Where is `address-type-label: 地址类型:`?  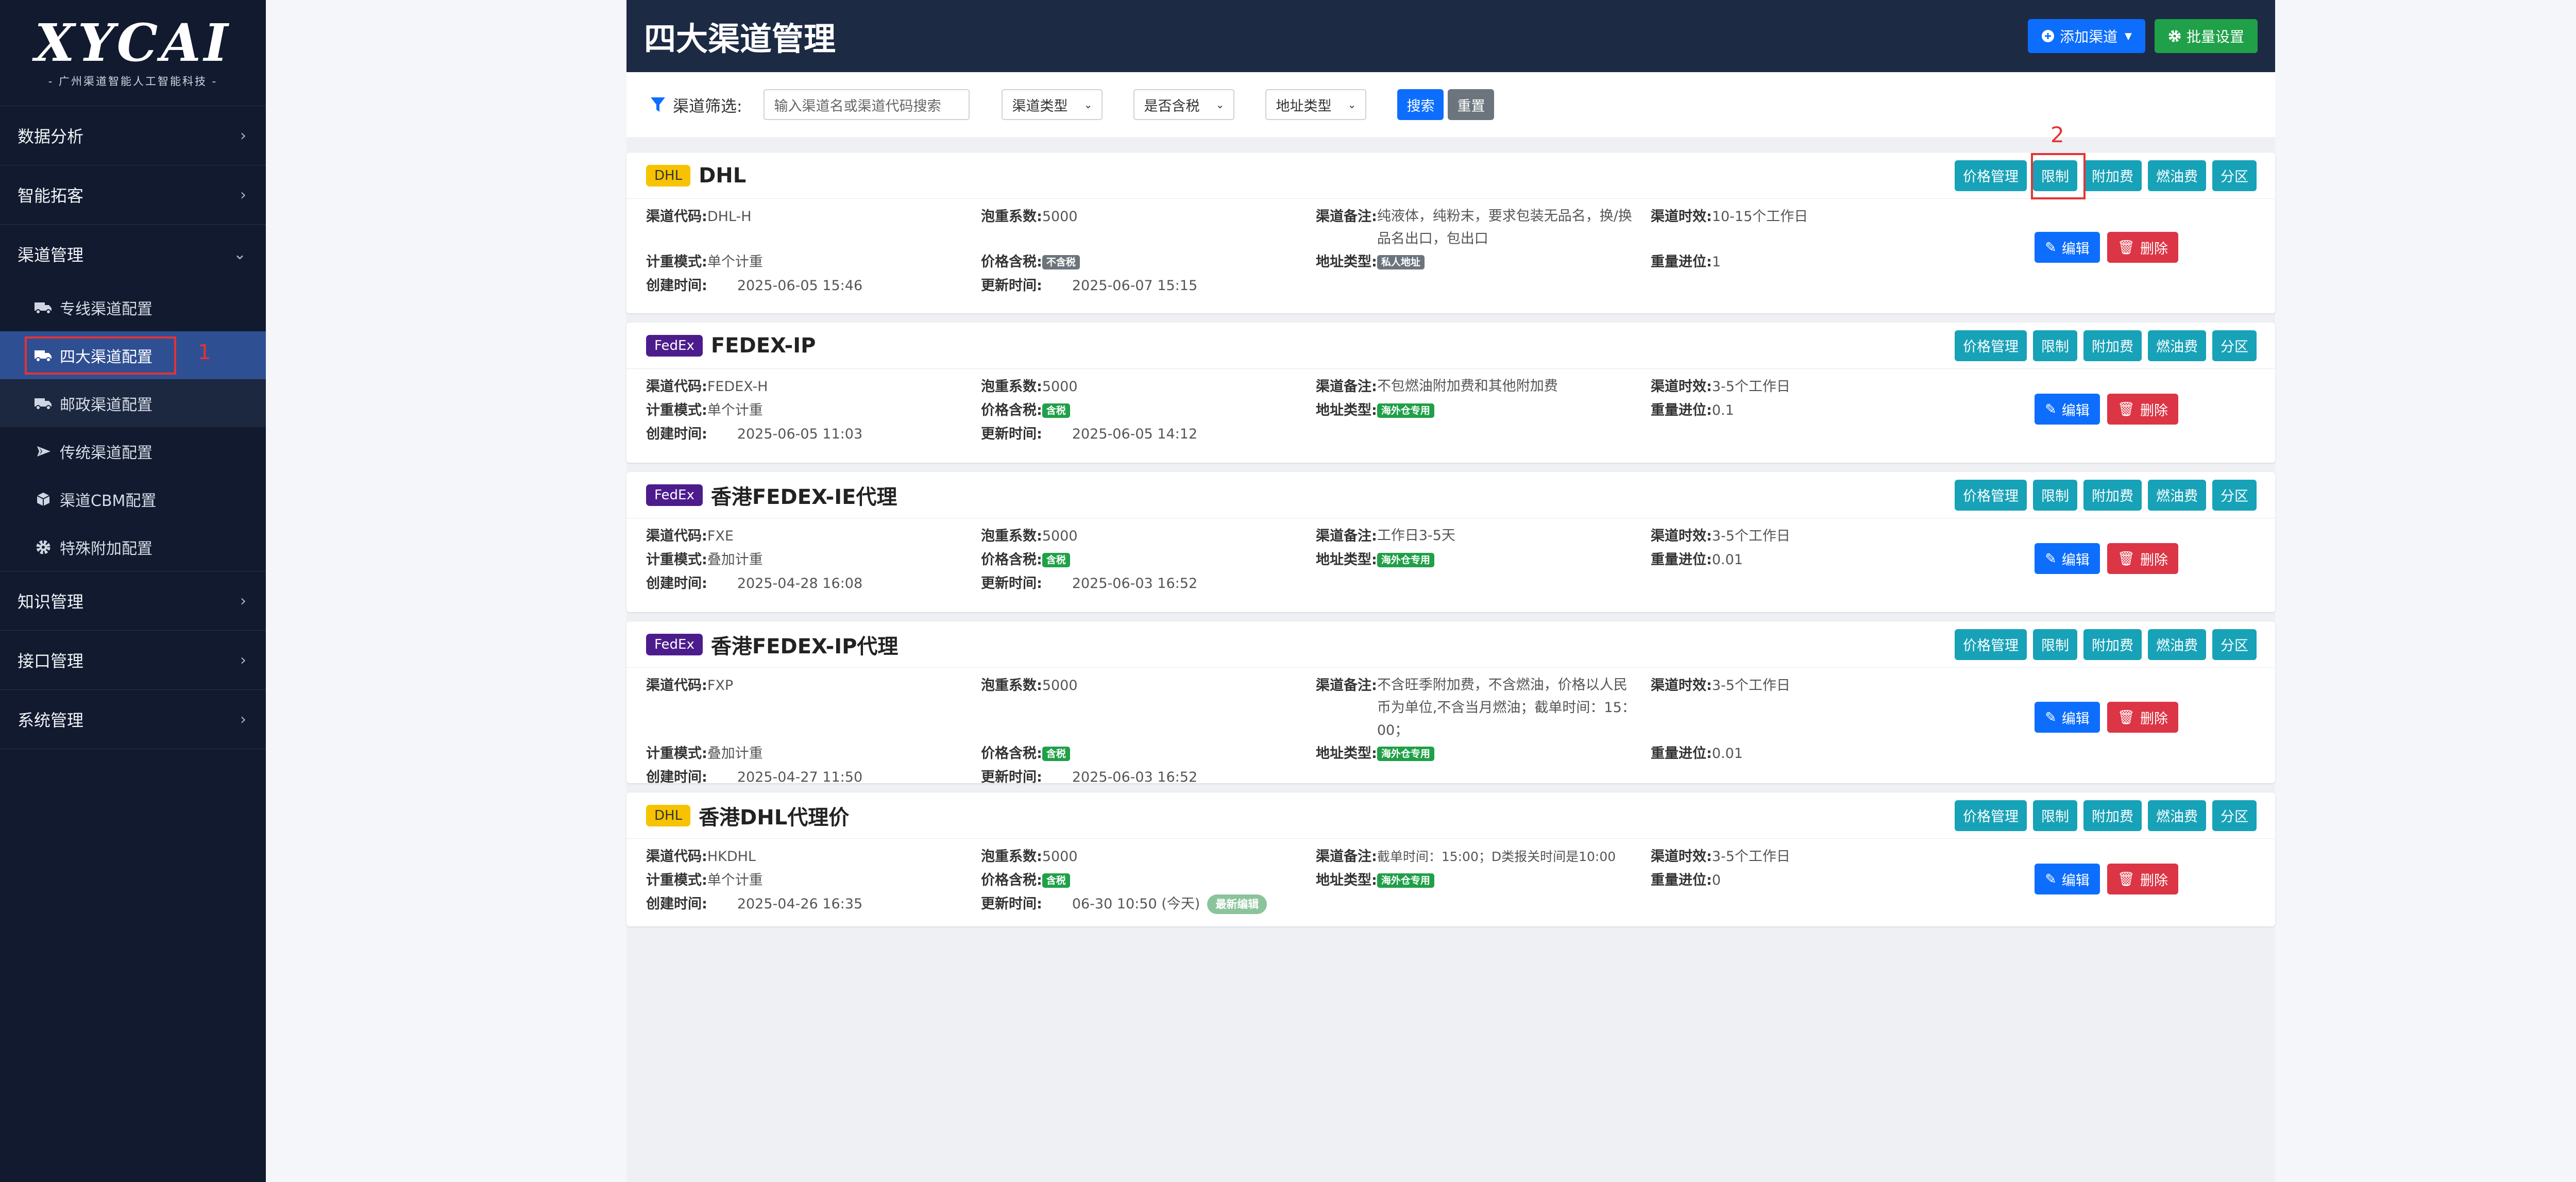
address-type-label: 地址类型: is located at coordinates (1346, 880).